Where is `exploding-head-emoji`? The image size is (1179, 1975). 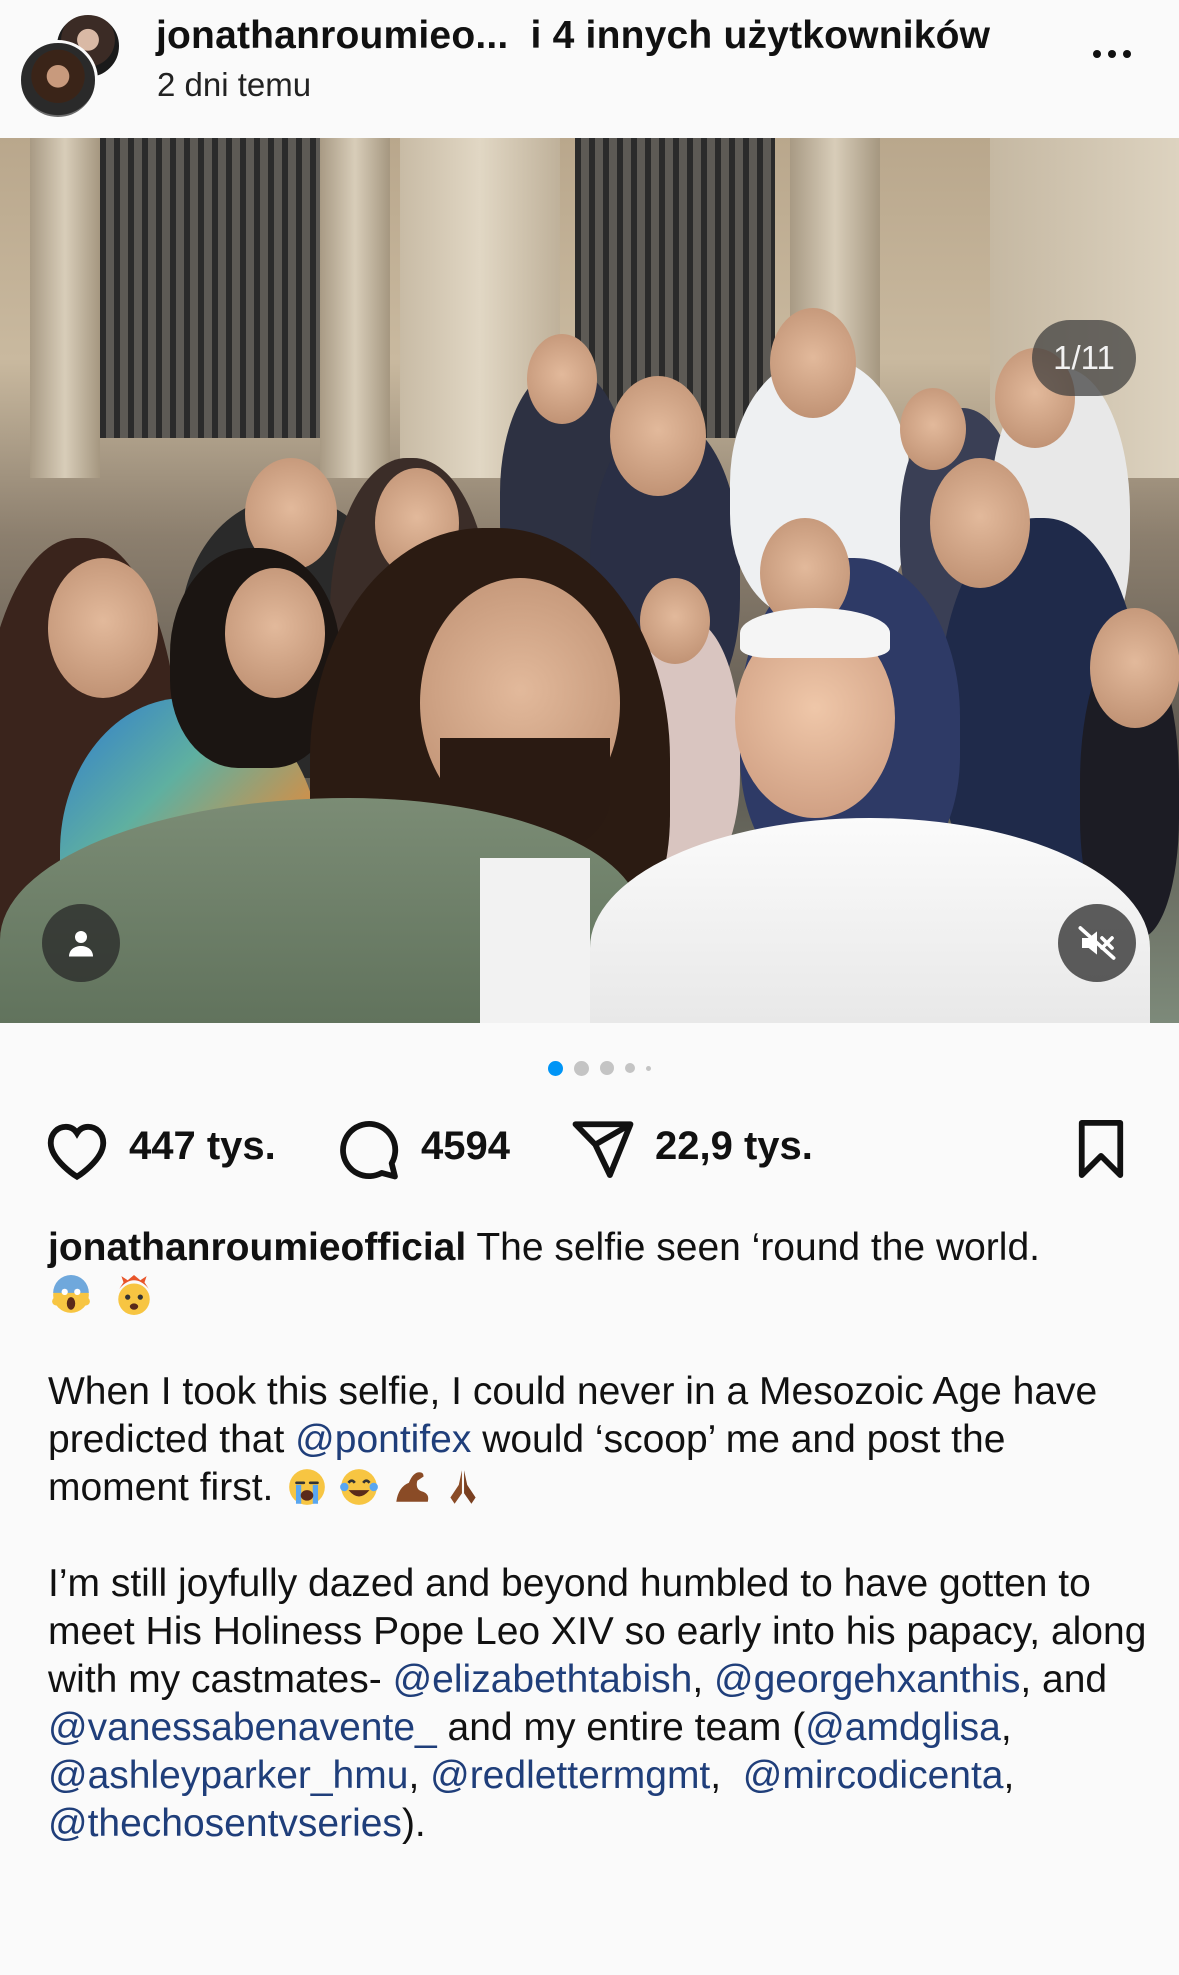 exploding-head-emoji is located at coordinates (134, 1295).